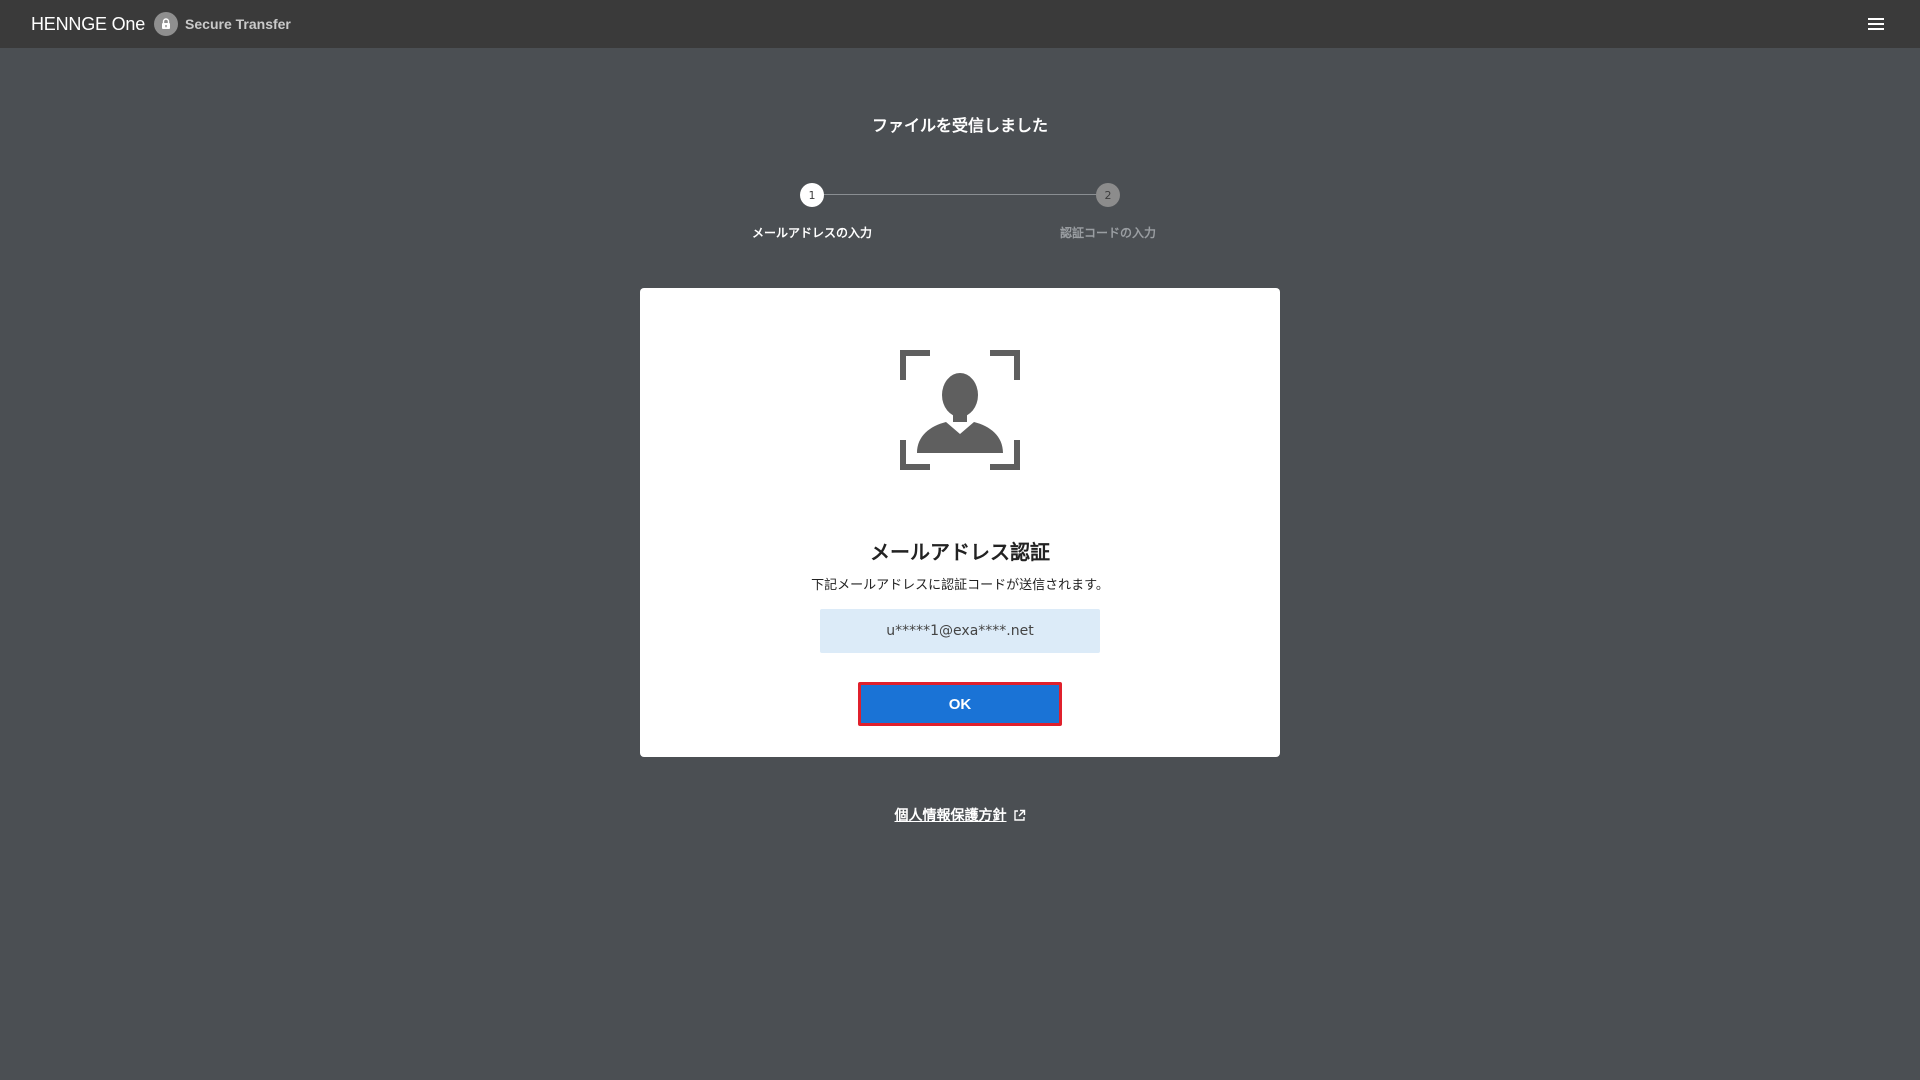 Image resolution: width=1920 pixels, height=1080 pixels. What do you see at coordinates (951, 815) in the screenshot?
I see `privacy-policy-link: 個人情報保護方針` at bounding box center [951, 815].